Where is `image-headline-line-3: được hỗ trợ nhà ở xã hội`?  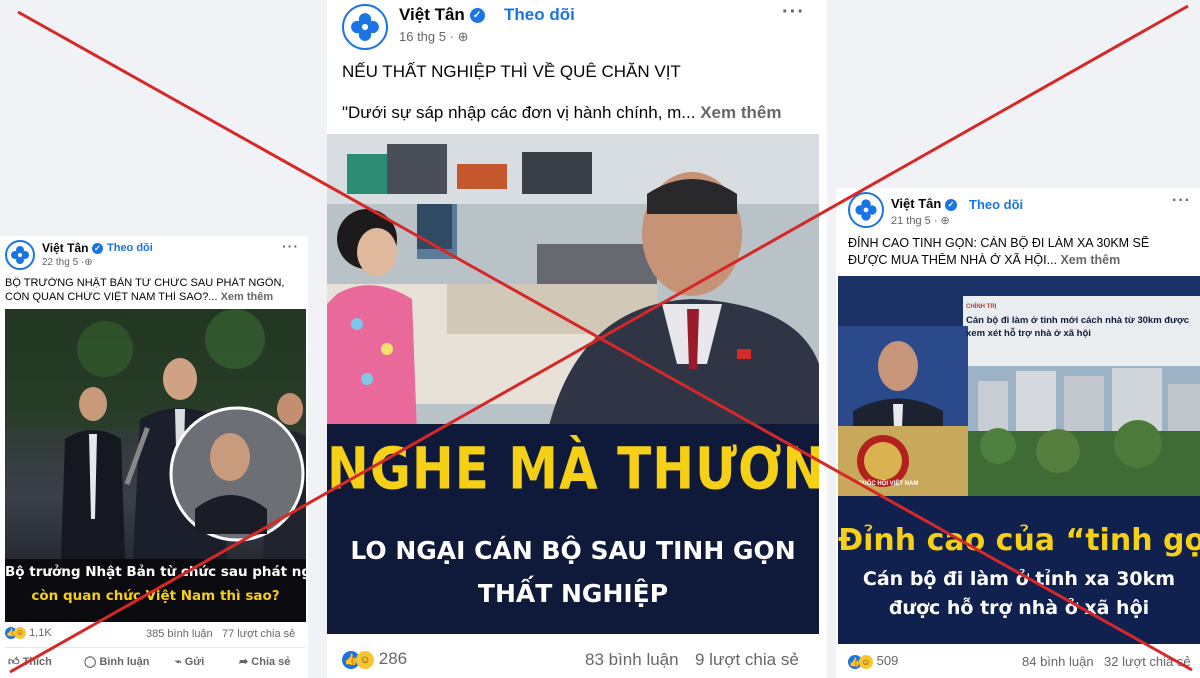
image-headline-line-3: được hỗ trợ nhà ở xã hội is located at coordinates (1019, 608).